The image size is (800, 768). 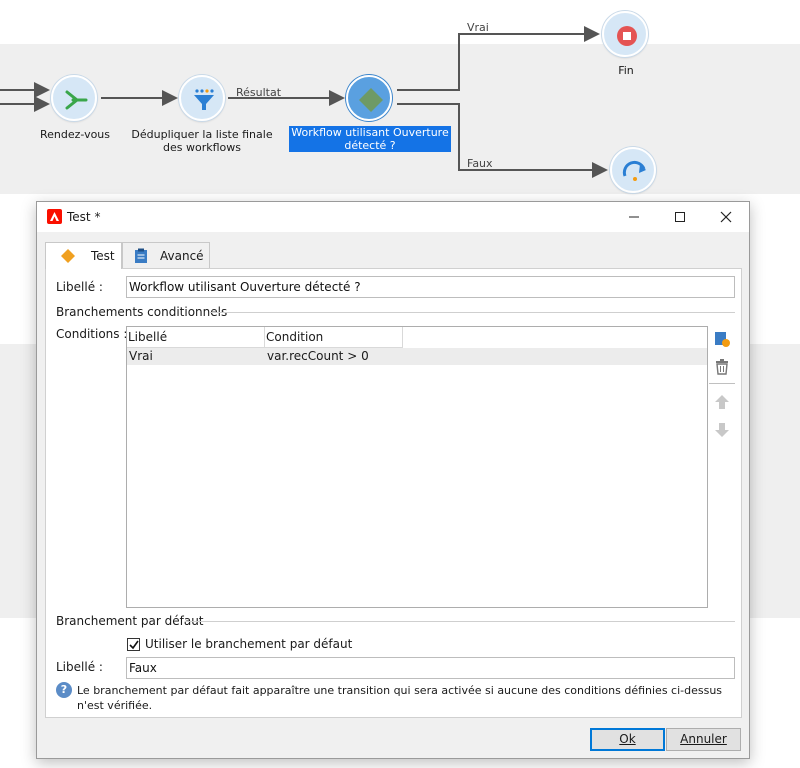 I want to click on edge-label-vrai: Vrai, so click(x=478, y=27).